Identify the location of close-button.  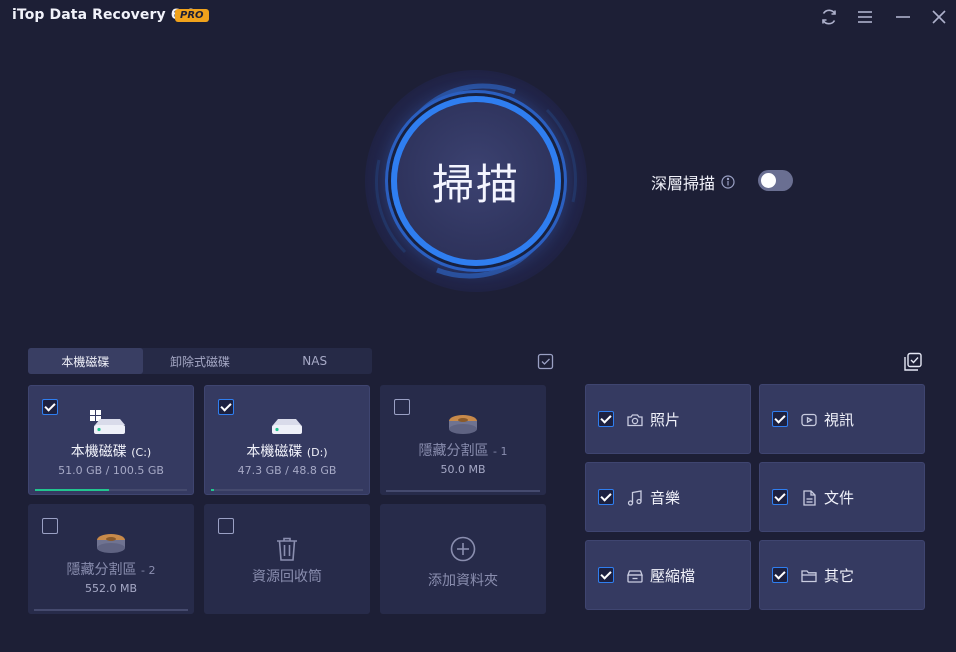
(939, 17).